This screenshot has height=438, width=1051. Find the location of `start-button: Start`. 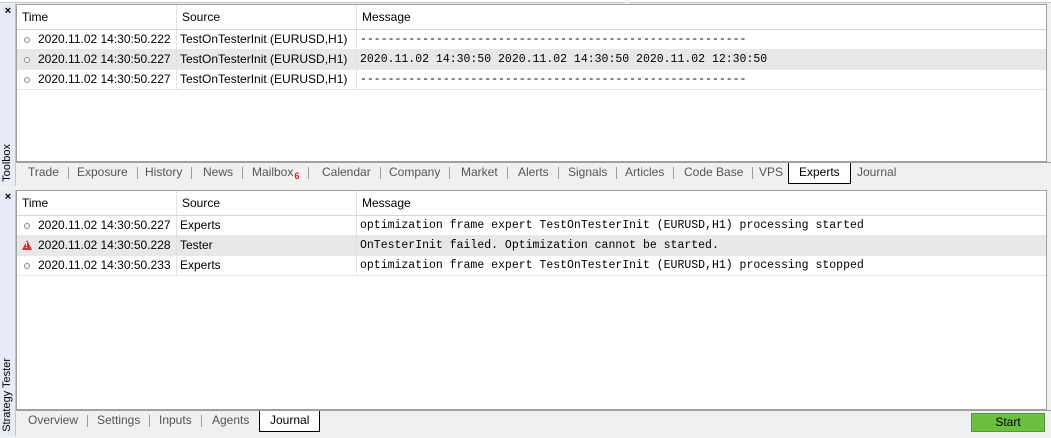

start-button: Start is located at coordinates (1008, 422).